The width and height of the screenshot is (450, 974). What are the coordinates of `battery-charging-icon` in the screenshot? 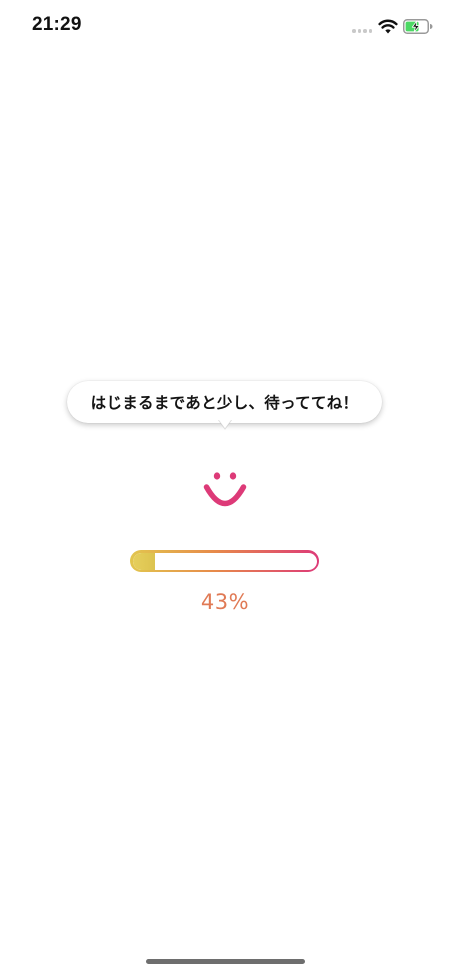 It's located at (418, 26).